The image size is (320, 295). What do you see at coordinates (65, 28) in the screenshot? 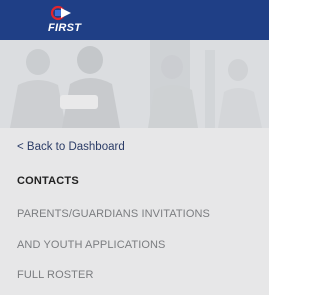
I see `logo-text: FIRST` at bounding box center [65, 28].